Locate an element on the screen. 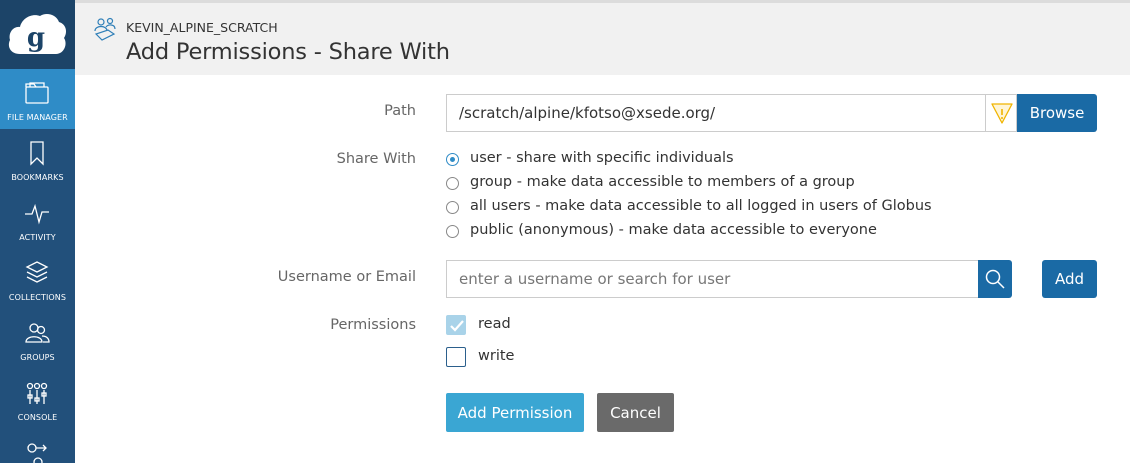 The width and height of the screenshot is (1130, 463). path-label: Path is located at coordinates (400, 111).